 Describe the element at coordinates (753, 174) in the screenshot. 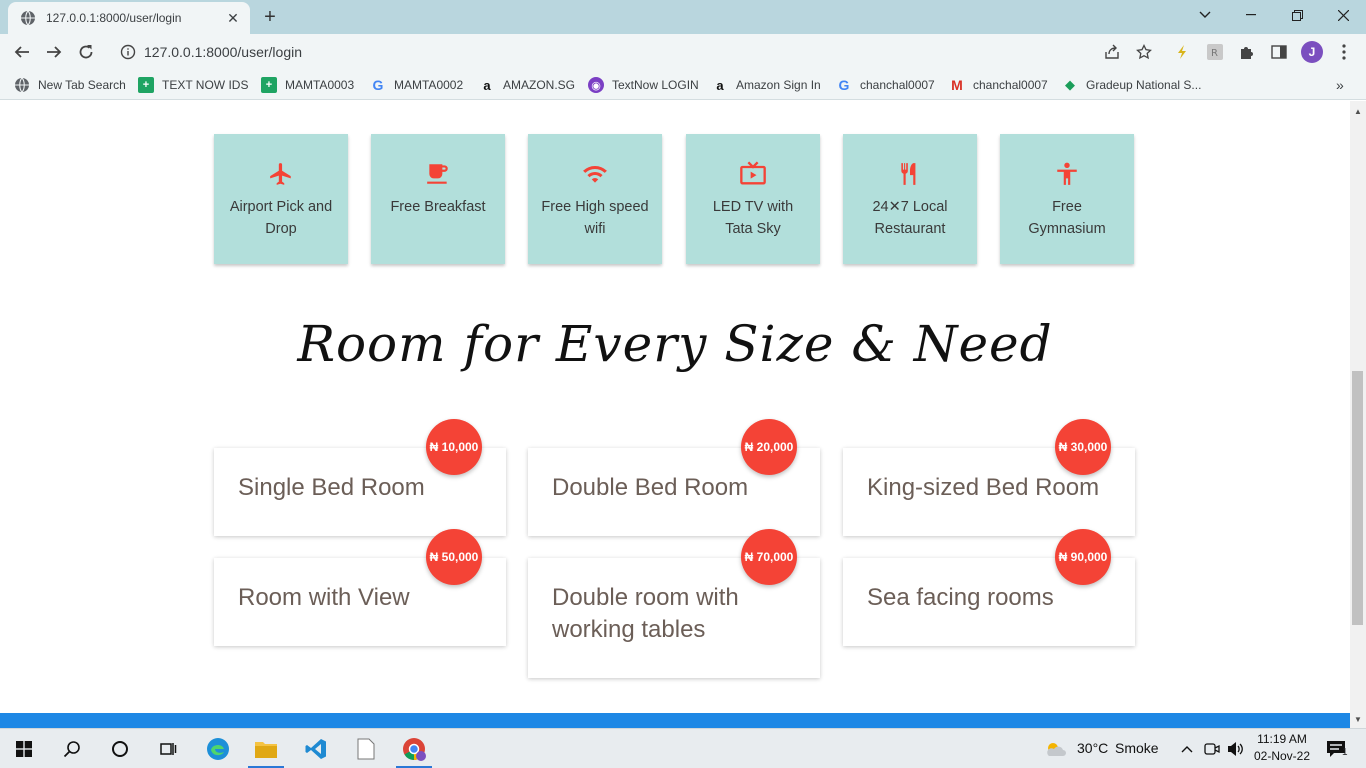

I see `tv-icon` at that location.